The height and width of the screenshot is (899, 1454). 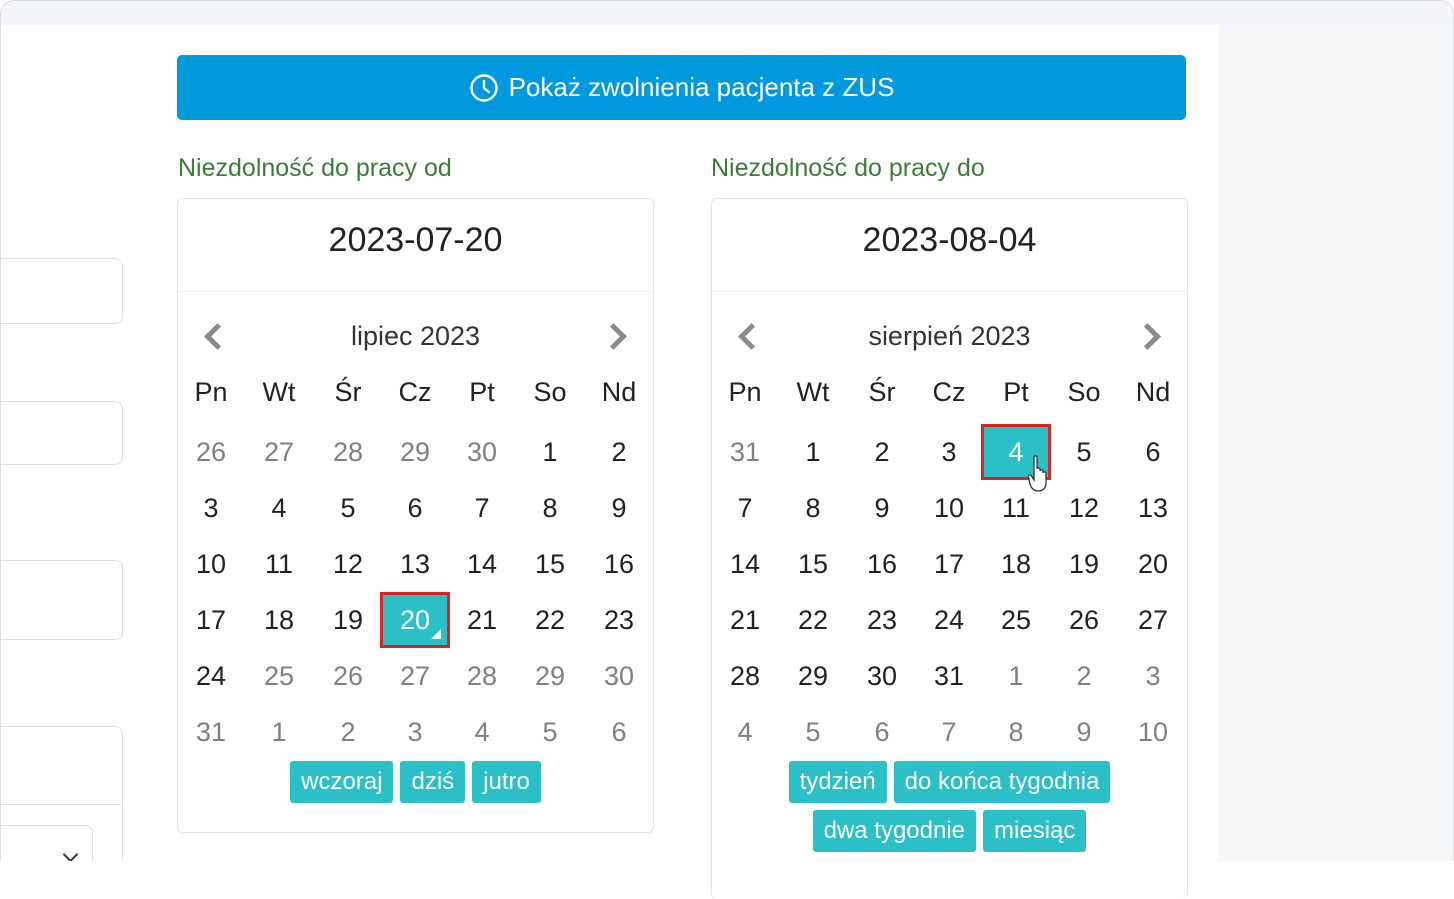 I want to click on header-divider, so click(x=415, y=291).